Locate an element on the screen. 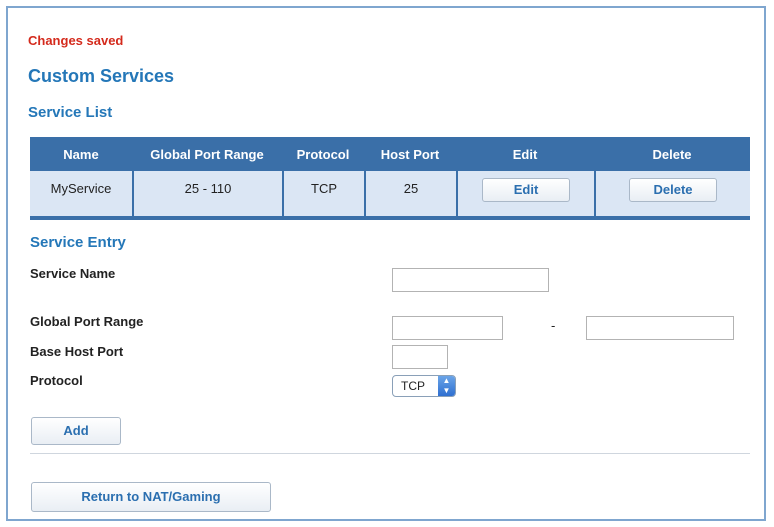  cell-protocol: TCP is located at coordinates (323, 195).